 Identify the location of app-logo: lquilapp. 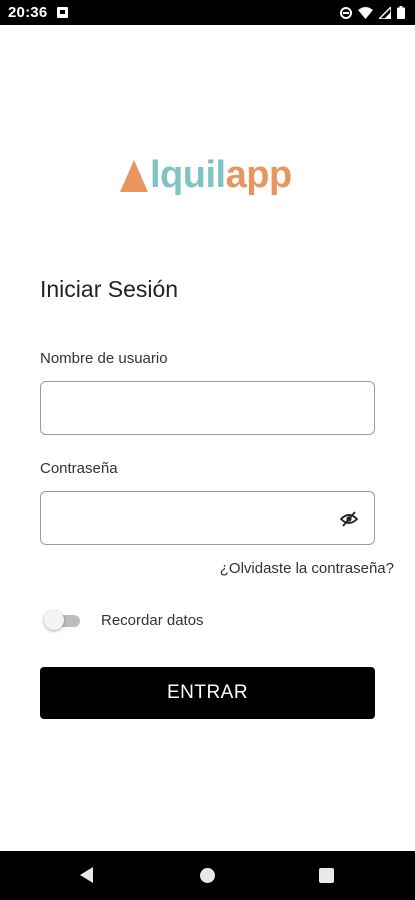
(206, 173).